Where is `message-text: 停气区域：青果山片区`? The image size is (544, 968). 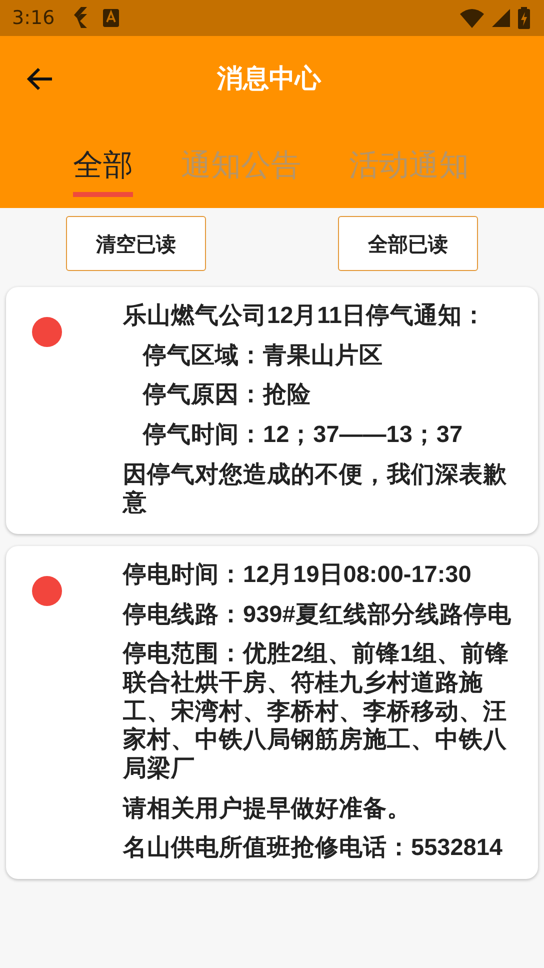
message-text: 停气区域：青果山片区 is located at coordinates (262, 355).